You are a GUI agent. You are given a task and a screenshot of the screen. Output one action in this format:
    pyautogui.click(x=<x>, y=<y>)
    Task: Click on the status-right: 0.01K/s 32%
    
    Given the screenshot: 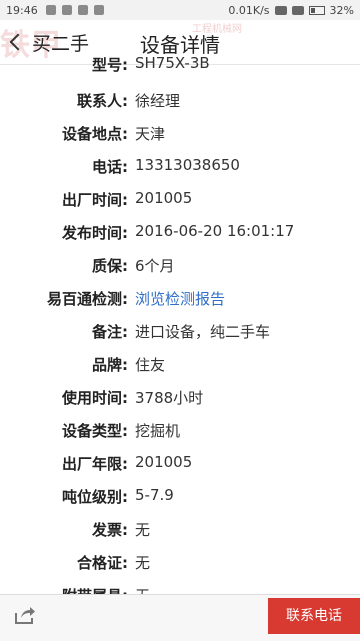 What is the action you would take?
    pyautogui.click(x=291, y=10)
    